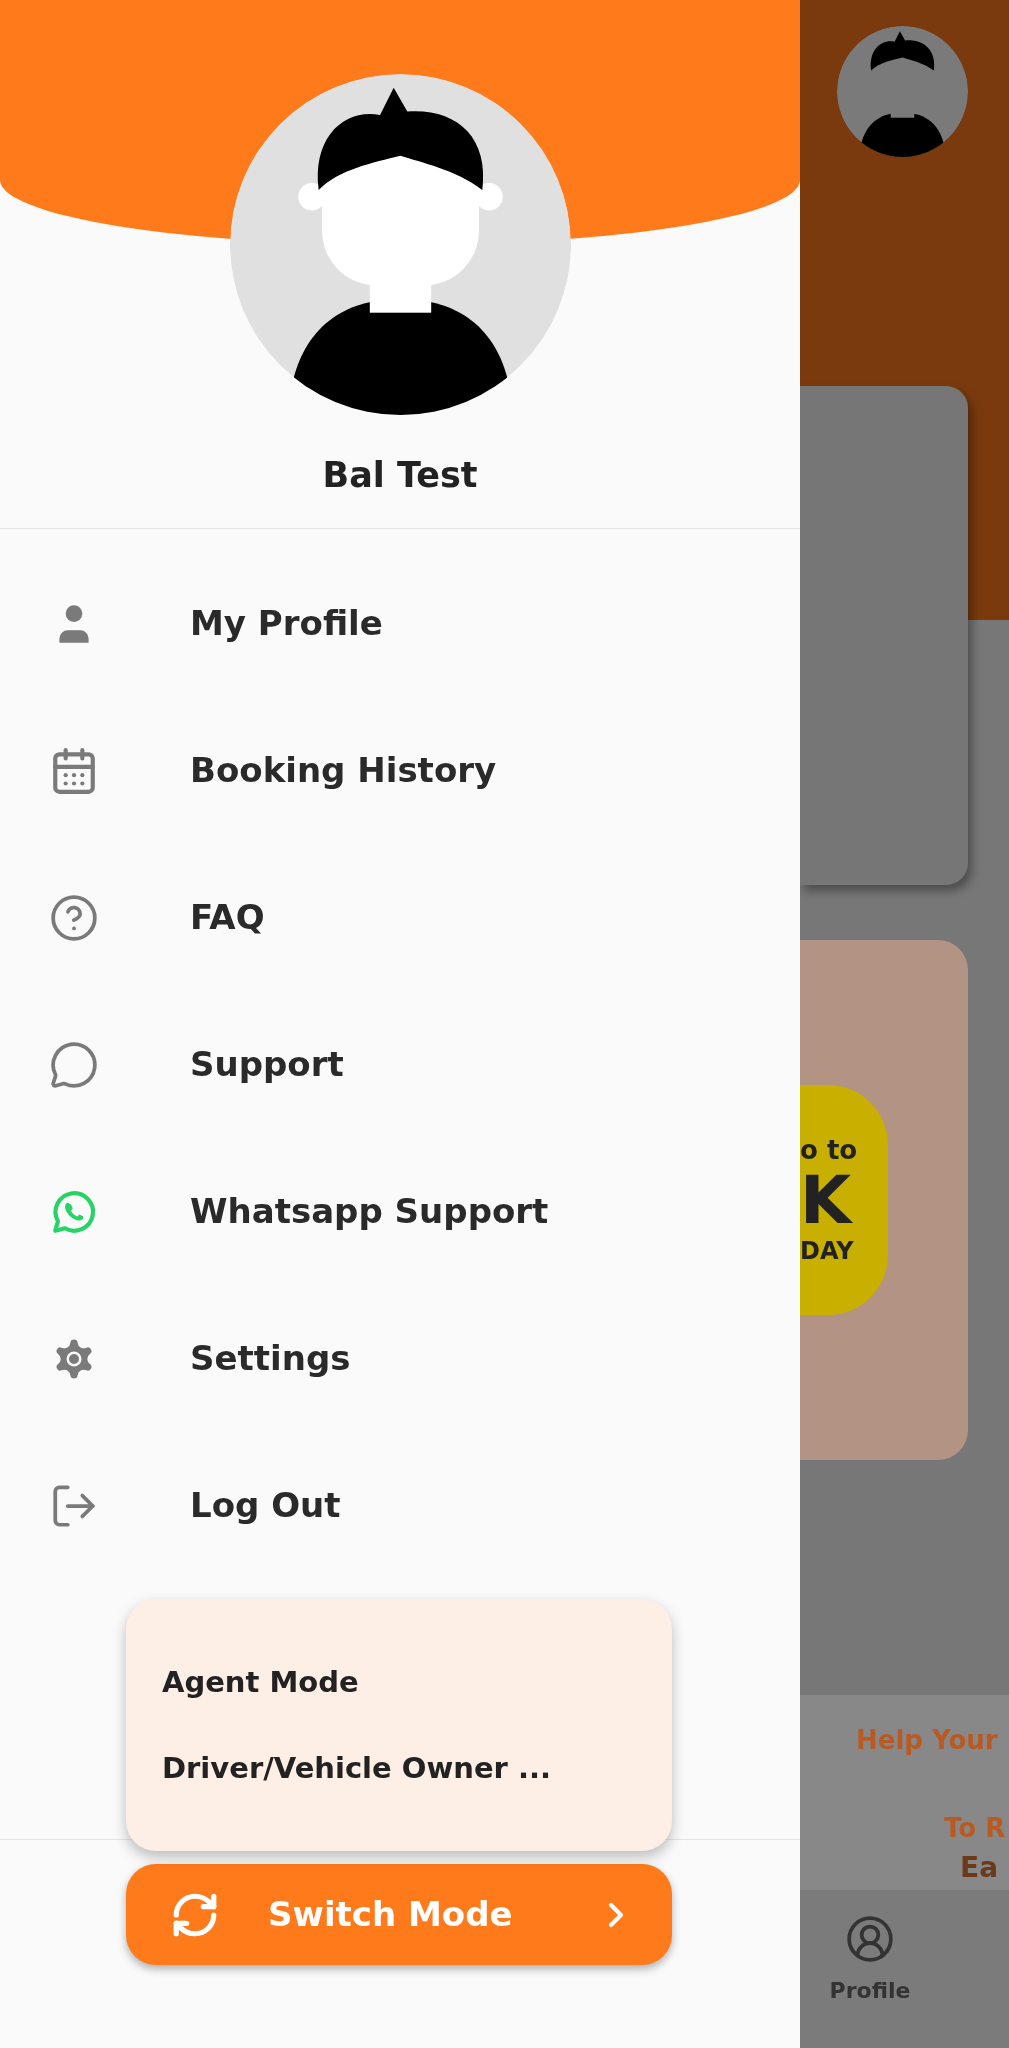  What do you see at coordinates (74, 1064) in the screenshot?
I see `chat-bubble-icon` at bounding box center [74, 1064].